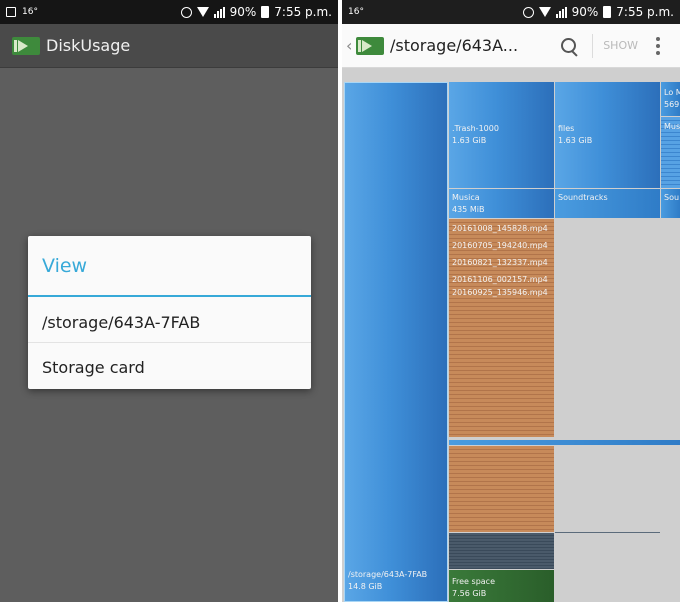 The width and height of the screenshot is (680, 602). I want to click on treemap-node-trash: .Trash-1000 1.63 GiB, so click(501, 135).